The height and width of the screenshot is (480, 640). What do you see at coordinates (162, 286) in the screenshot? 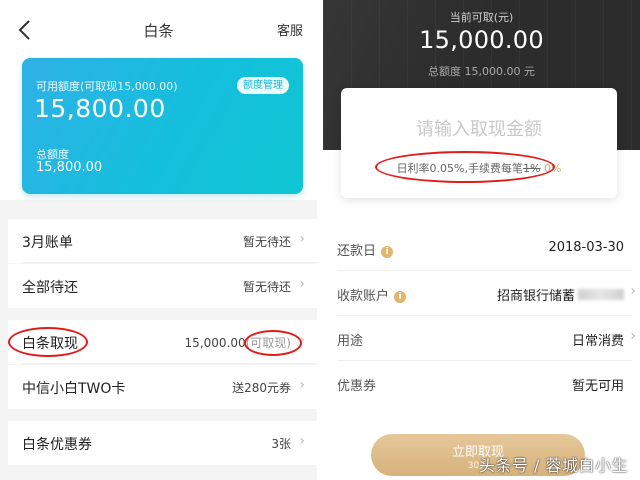
I see `list-item-all-due: 全部待还 暂无待还 ›` at bounding box center [162, 286].